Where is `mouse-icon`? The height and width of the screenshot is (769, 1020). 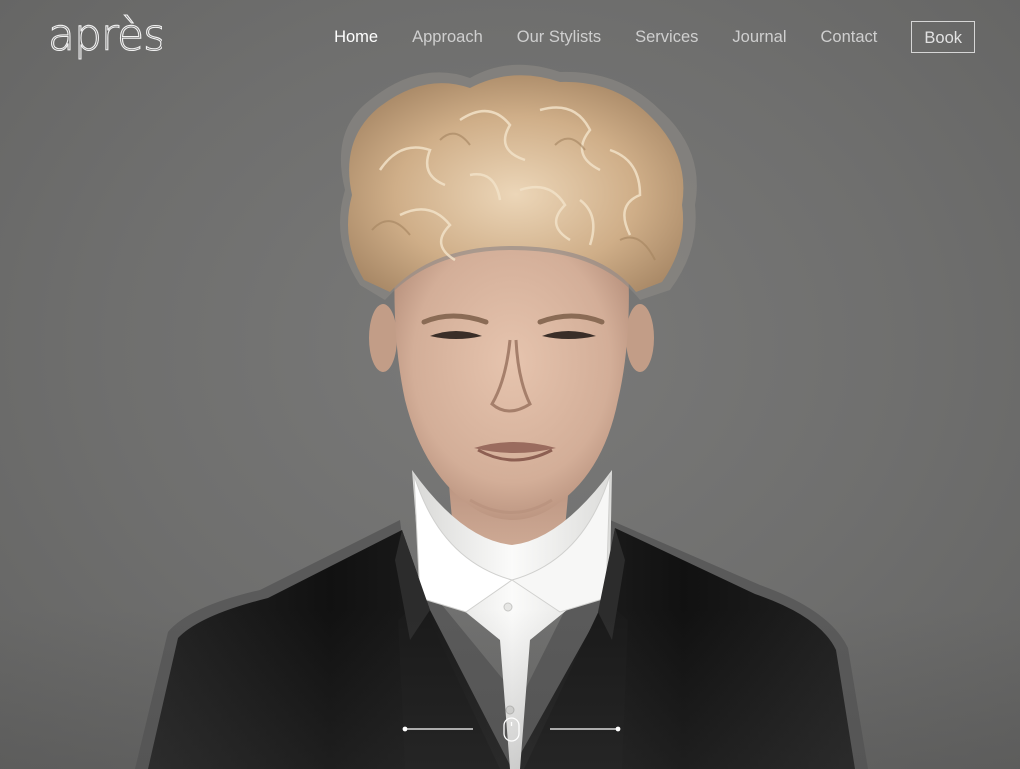 mouse-icon is located at coordinates (511, 729).